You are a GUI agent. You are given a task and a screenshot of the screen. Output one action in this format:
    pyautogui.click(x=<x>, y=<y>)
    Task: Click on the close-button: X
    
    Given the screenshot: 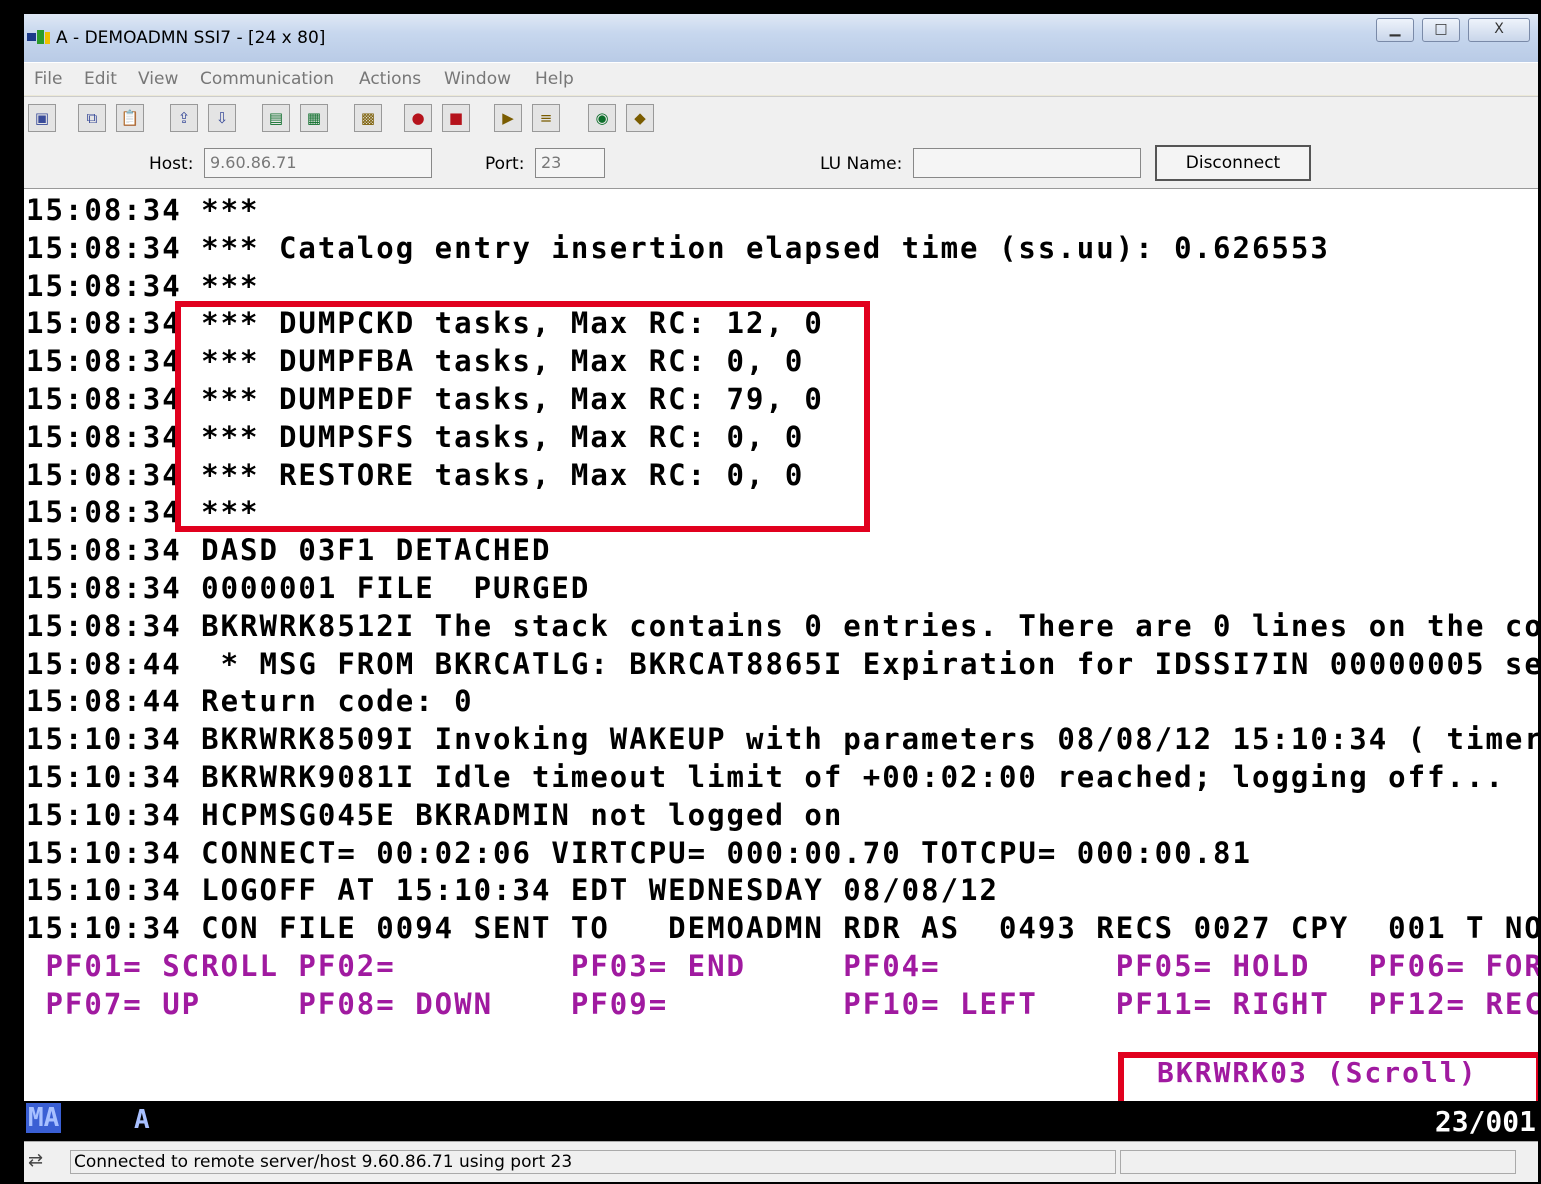 What is the action you would take?
    pyautogui.click(x=1499, y=30)
    